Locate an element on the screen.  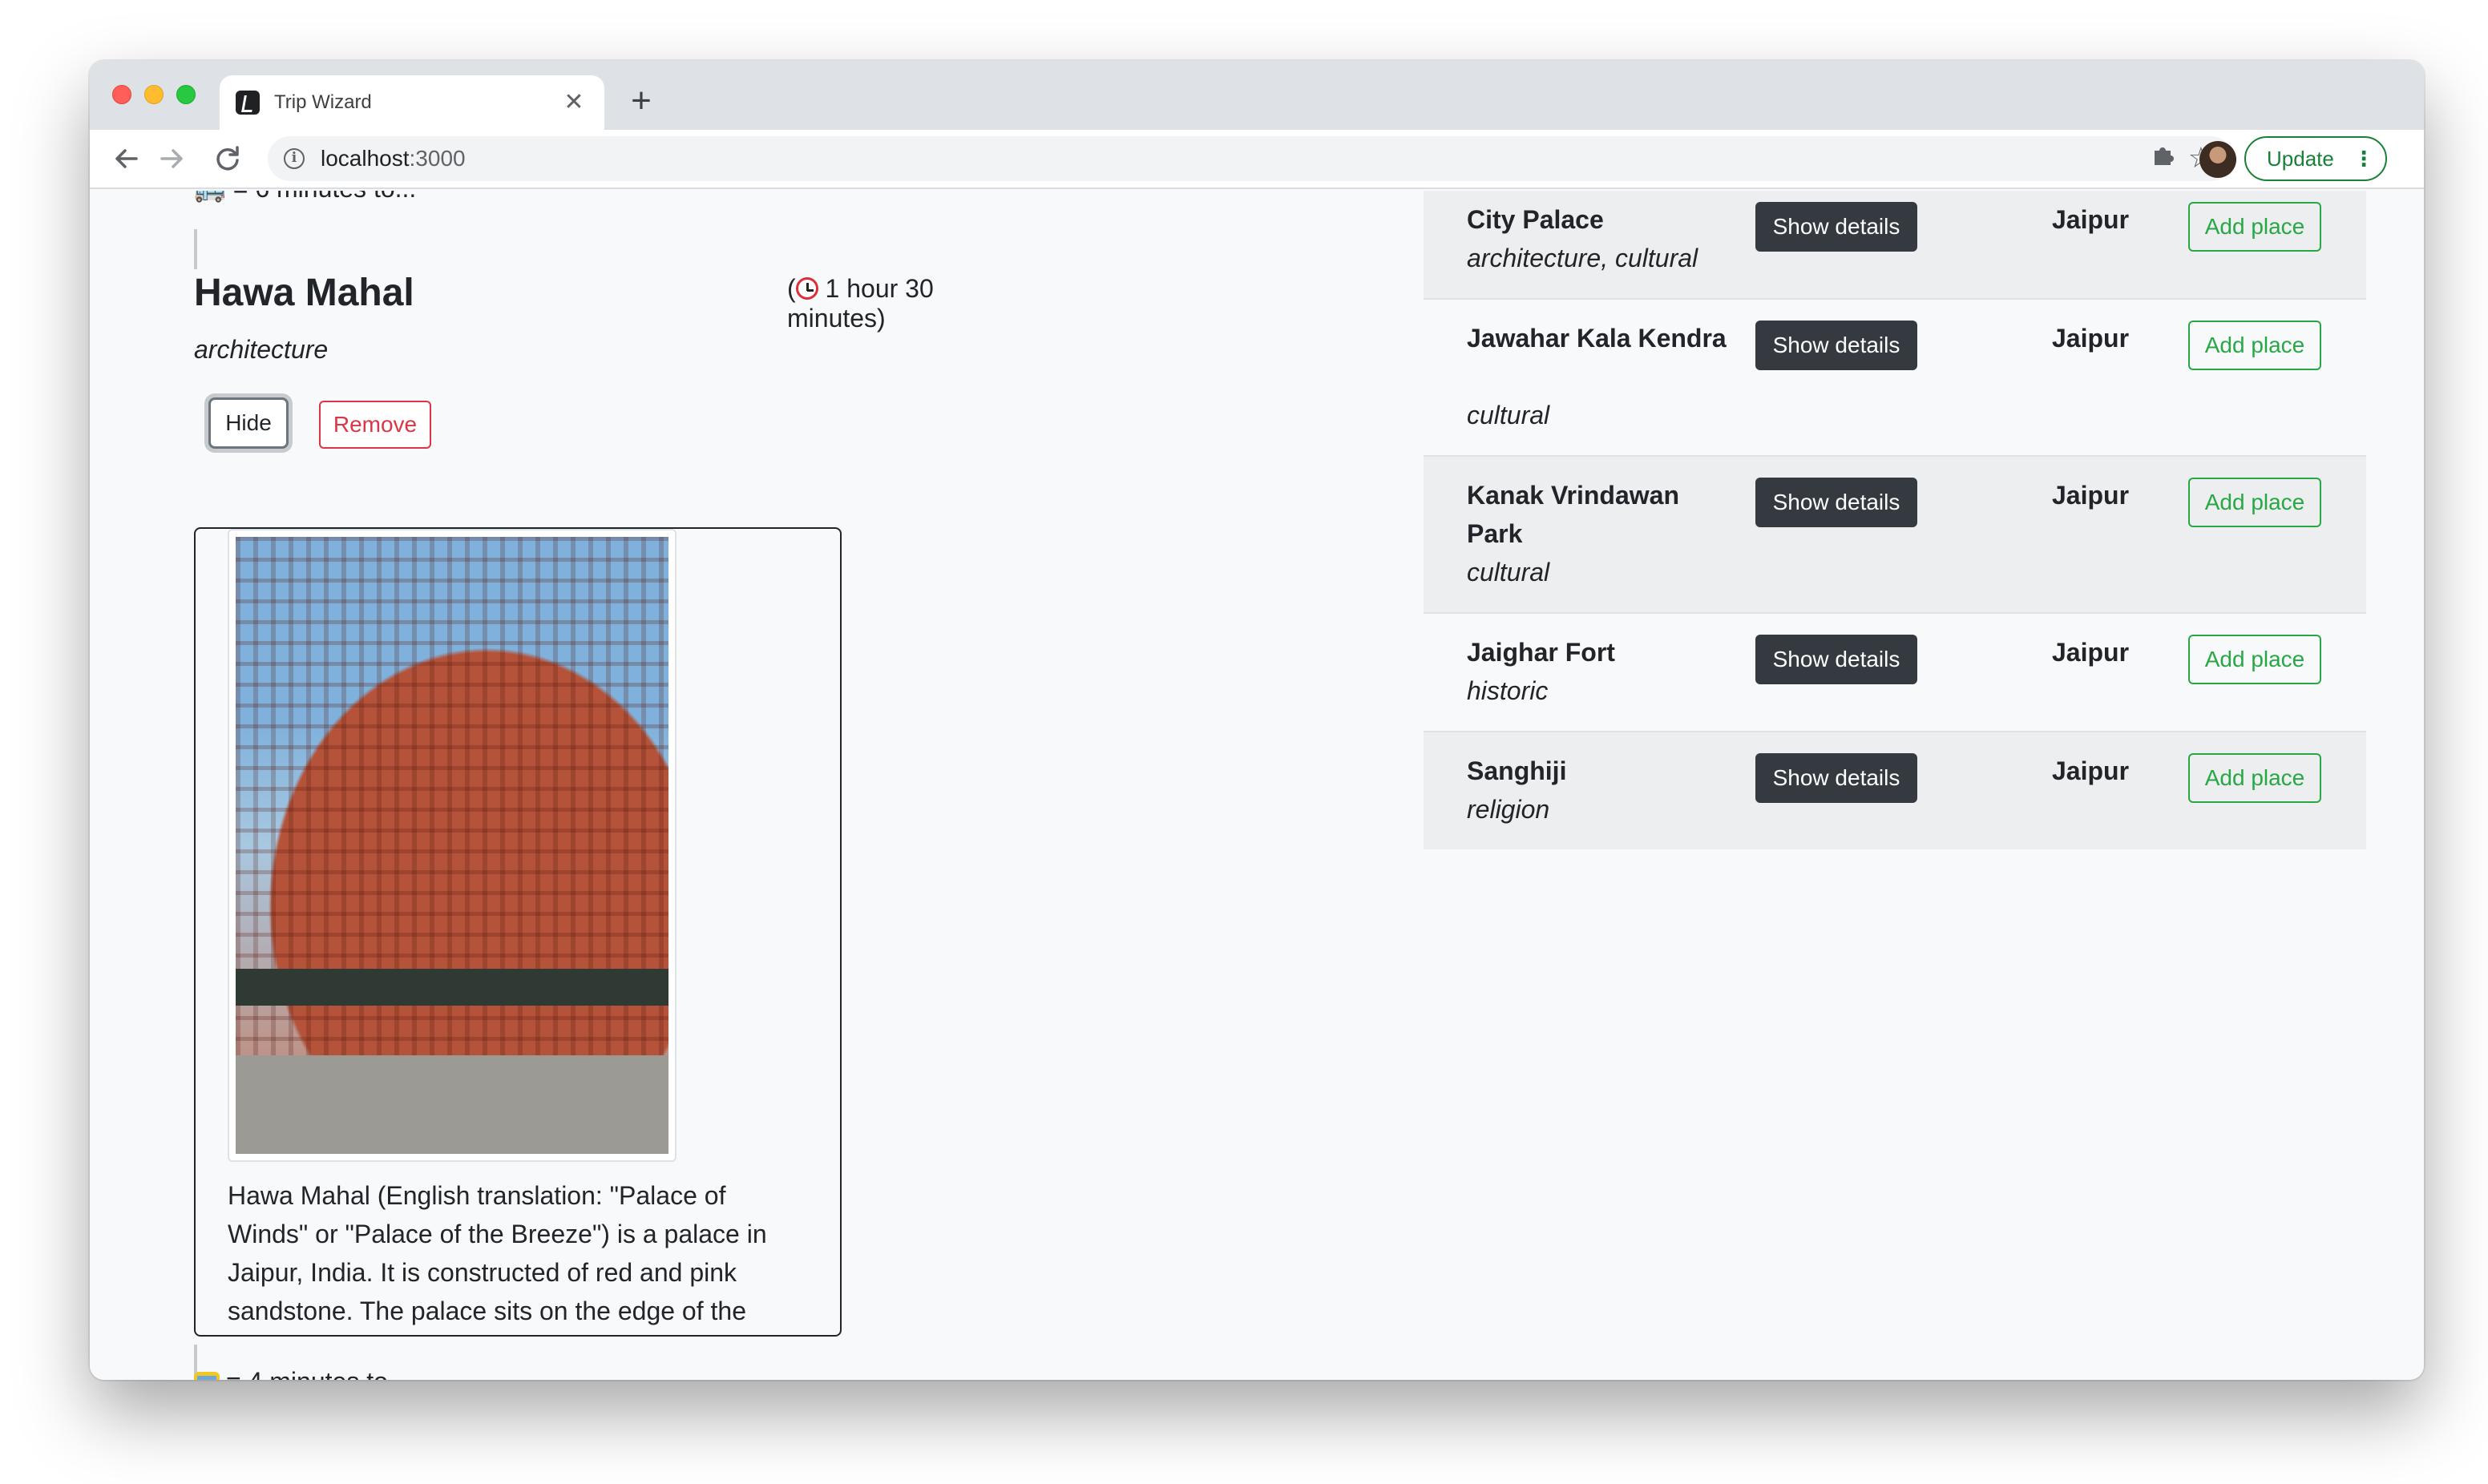
address-bar: i localhost:3000 ☆ is located at coordinates (1250, 159).